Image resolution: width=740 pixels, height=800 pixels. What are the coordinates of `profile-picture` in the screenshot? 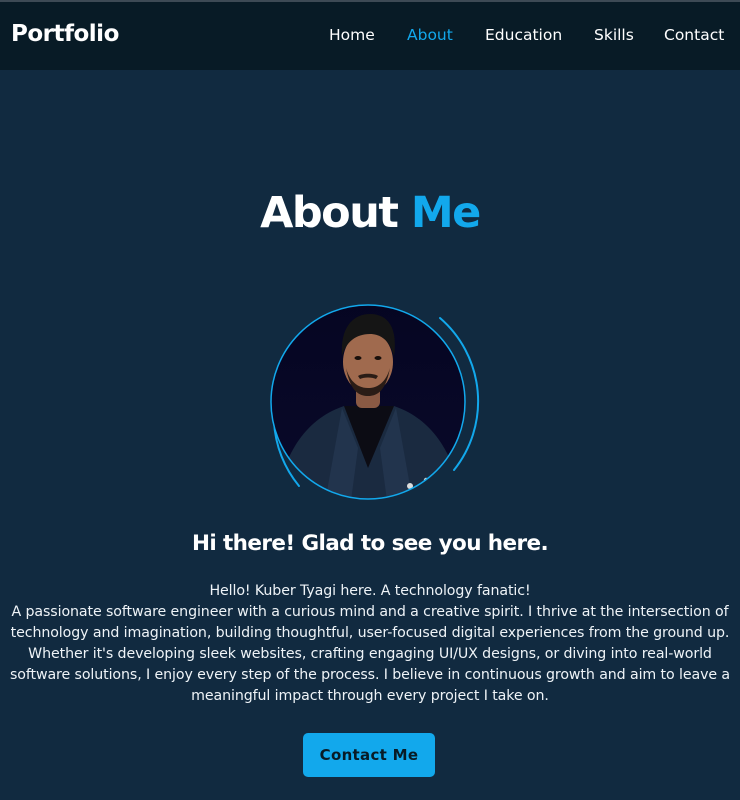 It's located at (369, 403).